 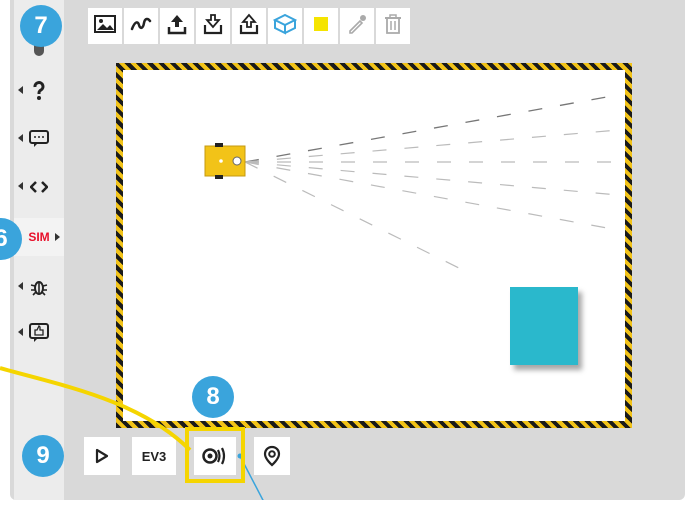 I want to click on eyedropper-button, so click(x=357, y=26).